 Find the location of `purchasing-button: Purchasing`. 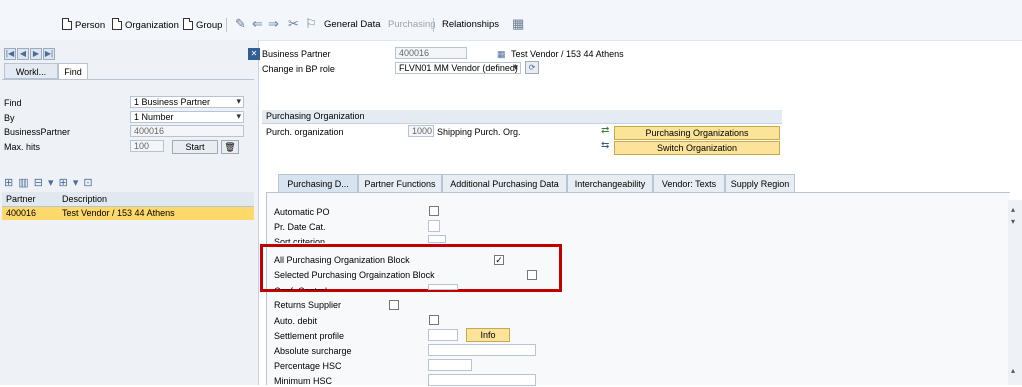

purchasing-button: Purchasing is located at coordinates (412, 25).